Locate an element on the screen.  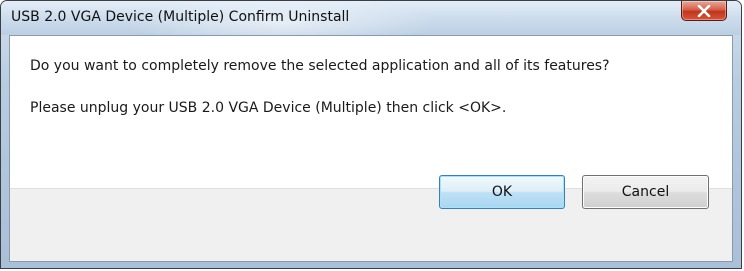
close-button is located at coordinates (704, 11).